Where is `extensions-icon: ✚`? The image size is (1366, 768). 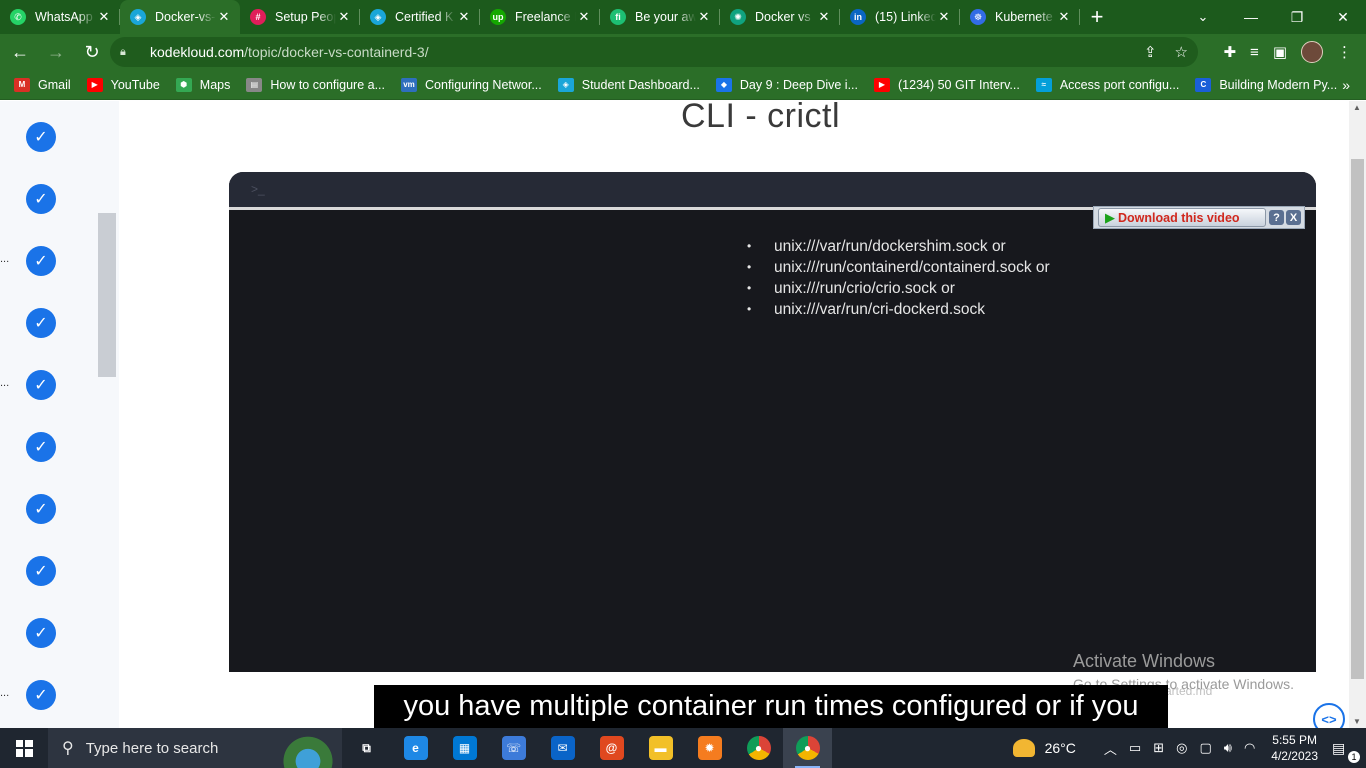 extensions-icon: ✚ is located at coordinates (1229, 52).